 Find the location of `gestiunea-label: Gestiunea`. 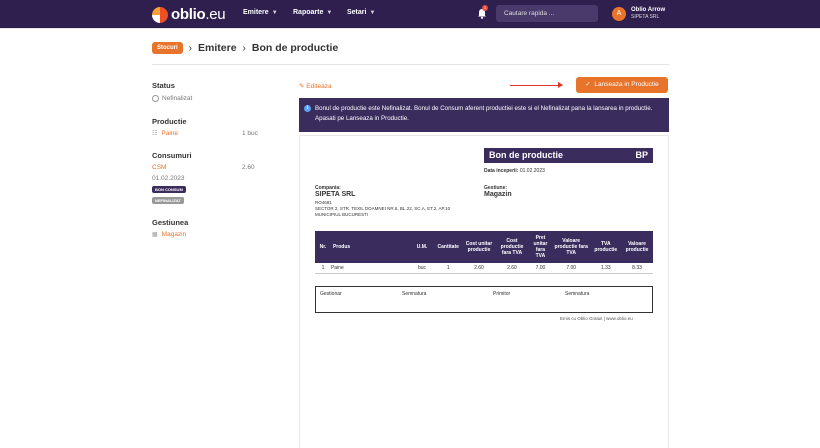

gestiunea-label: Gestiunea is located at coordinates (170, 222).